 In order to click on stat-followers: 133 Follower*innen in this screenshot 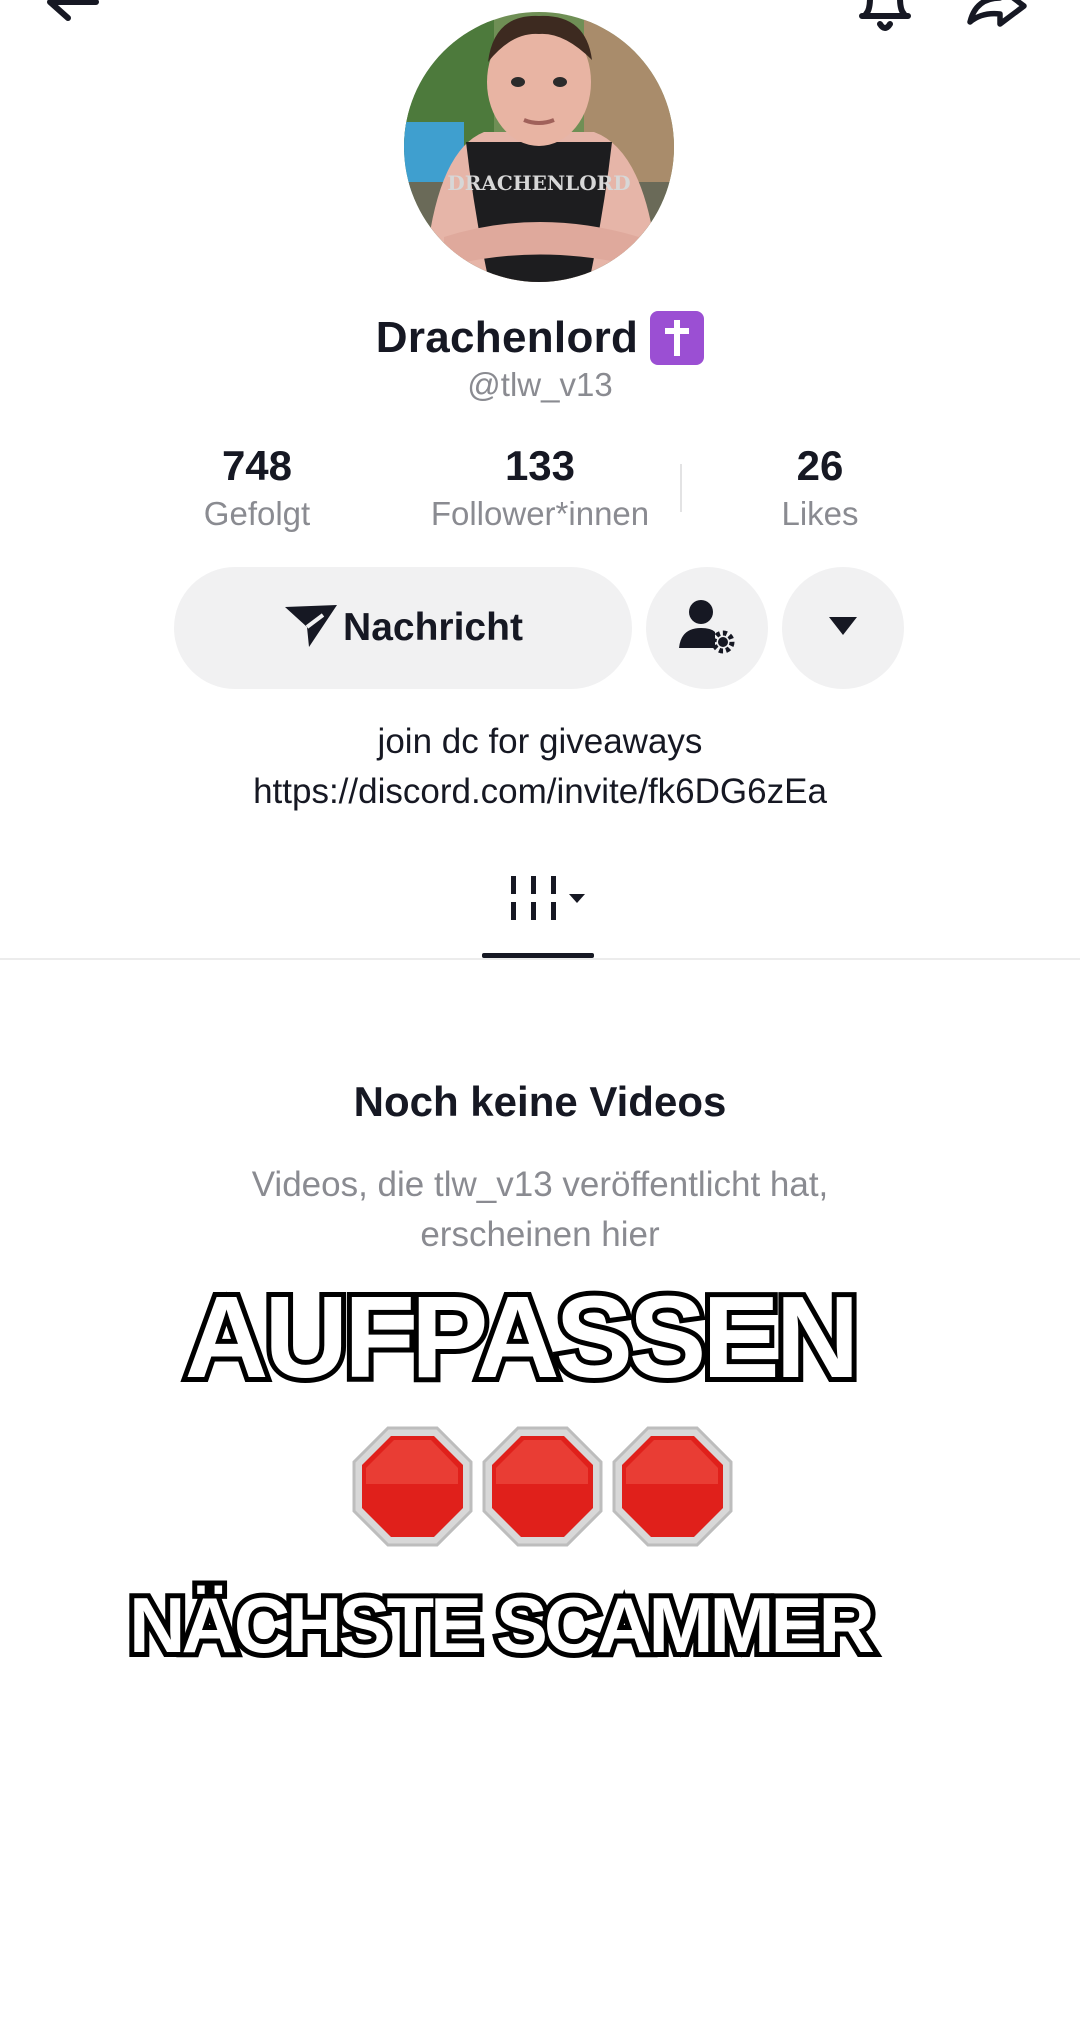, I will do `click(540, 488)`.